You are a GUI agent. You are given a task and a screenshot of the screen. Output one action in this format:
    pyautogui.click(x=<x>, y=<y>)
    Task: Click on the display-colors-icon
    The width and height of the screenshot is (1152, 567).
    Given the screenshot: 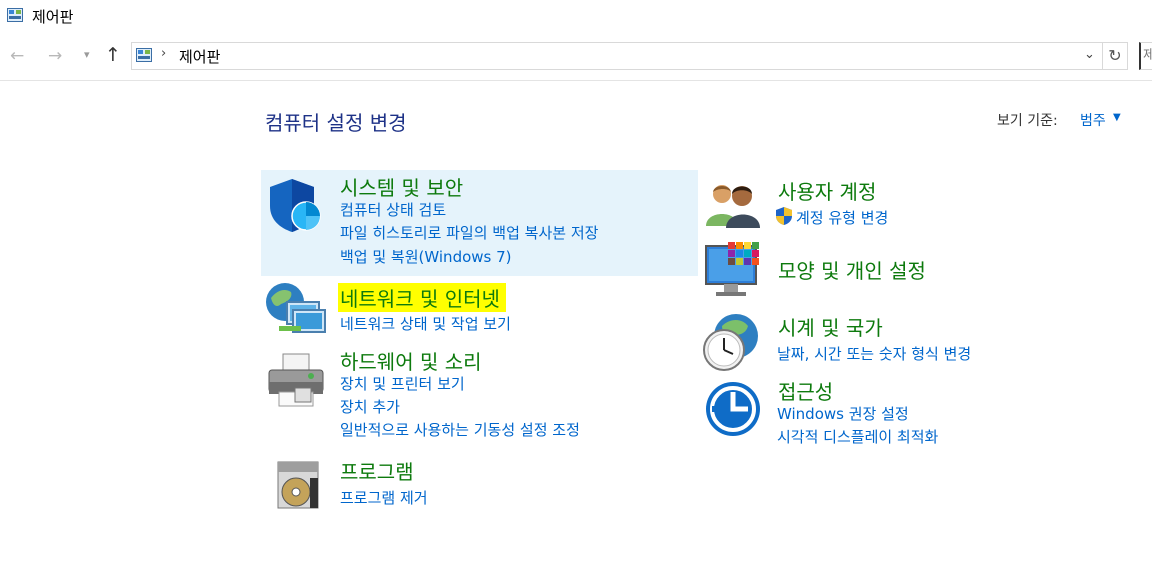 What is the action you would take?
    pyautogui.click(x=732, y=269)
    